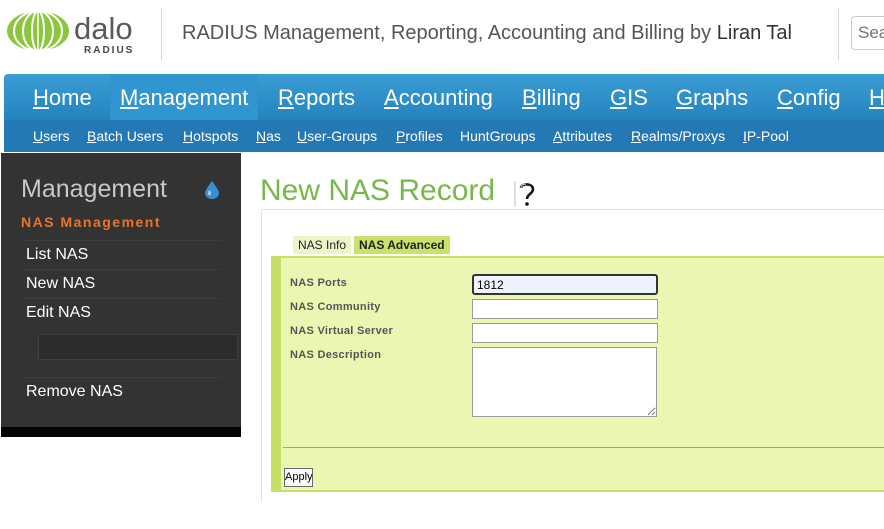  I want to click on sidebar-item-edit-nas: Edit NAS, so click(121, 312).